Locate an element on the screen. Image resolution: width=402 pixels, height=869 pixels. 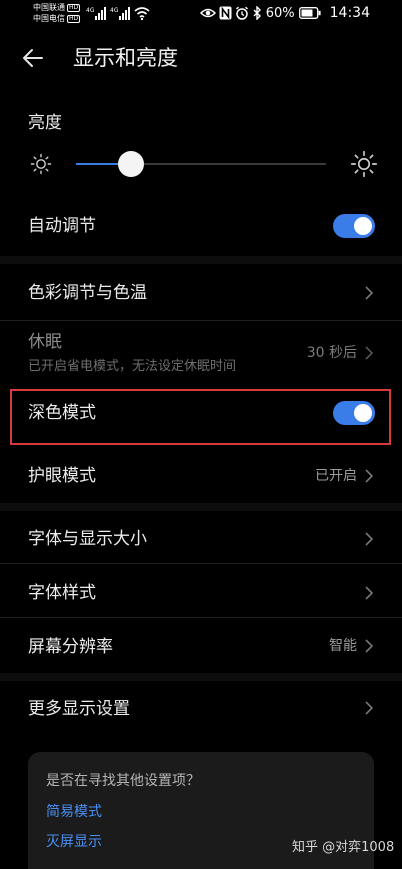
wifi-icon is located at coordinates (142, 14).